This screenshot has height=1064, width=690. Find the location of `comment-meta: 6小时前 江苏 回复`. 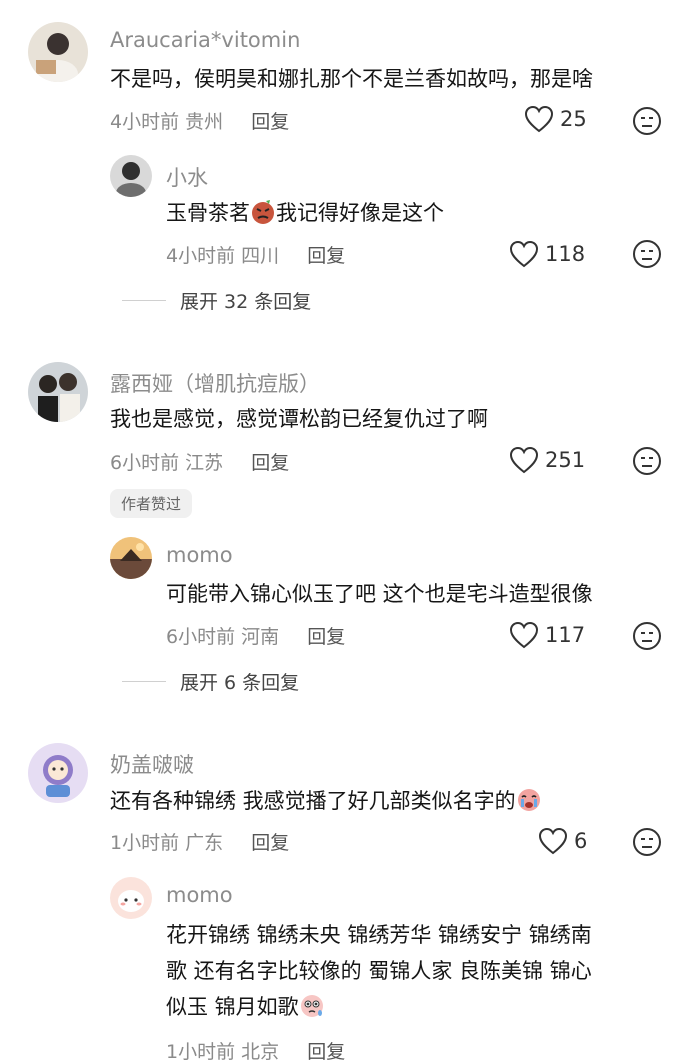

comment-meta: 6小时前 江苏 回复 is located at coordinates (199, 461).